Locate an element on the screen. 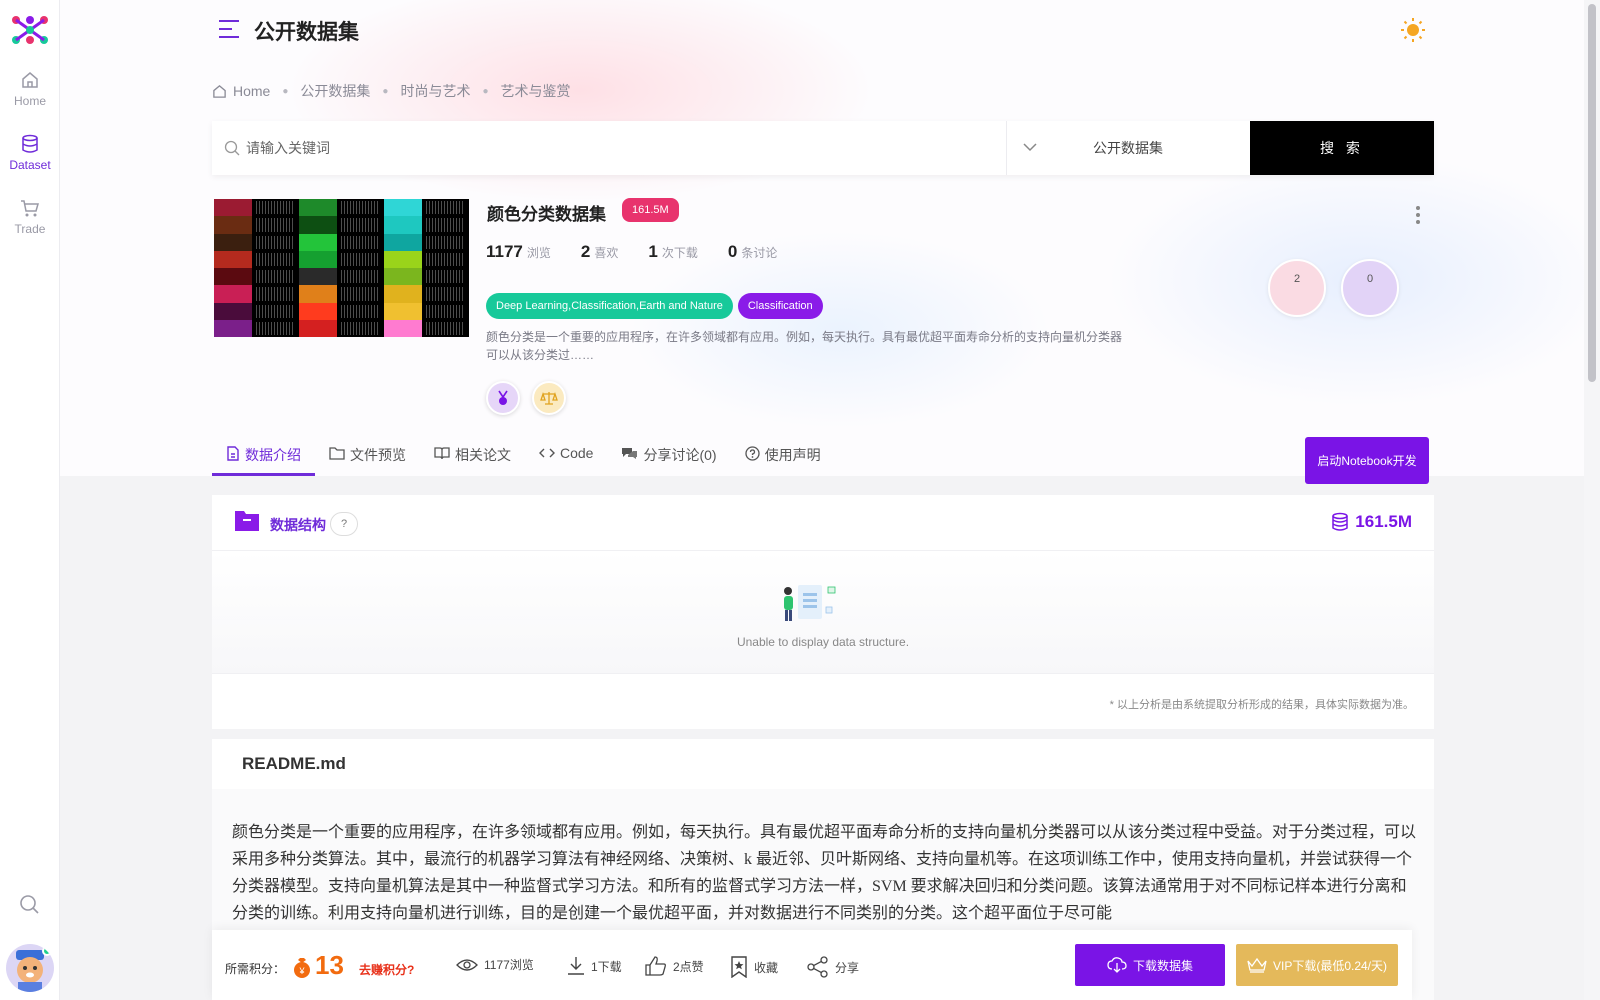 This screenshot has width=1600, height=1000. search-icon is located at coordinates (29, 904).